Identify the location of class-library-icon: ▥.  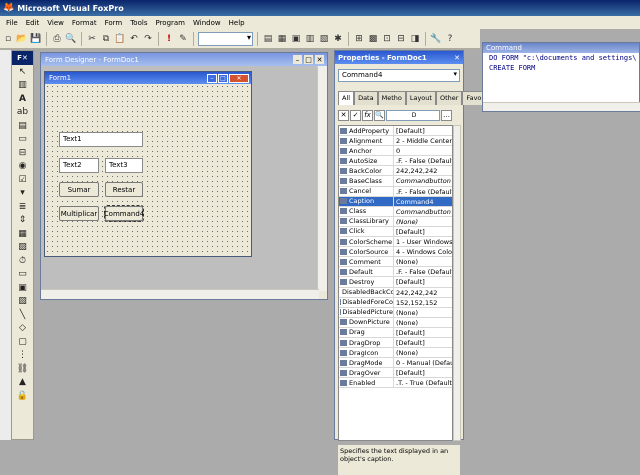
(22, 86).